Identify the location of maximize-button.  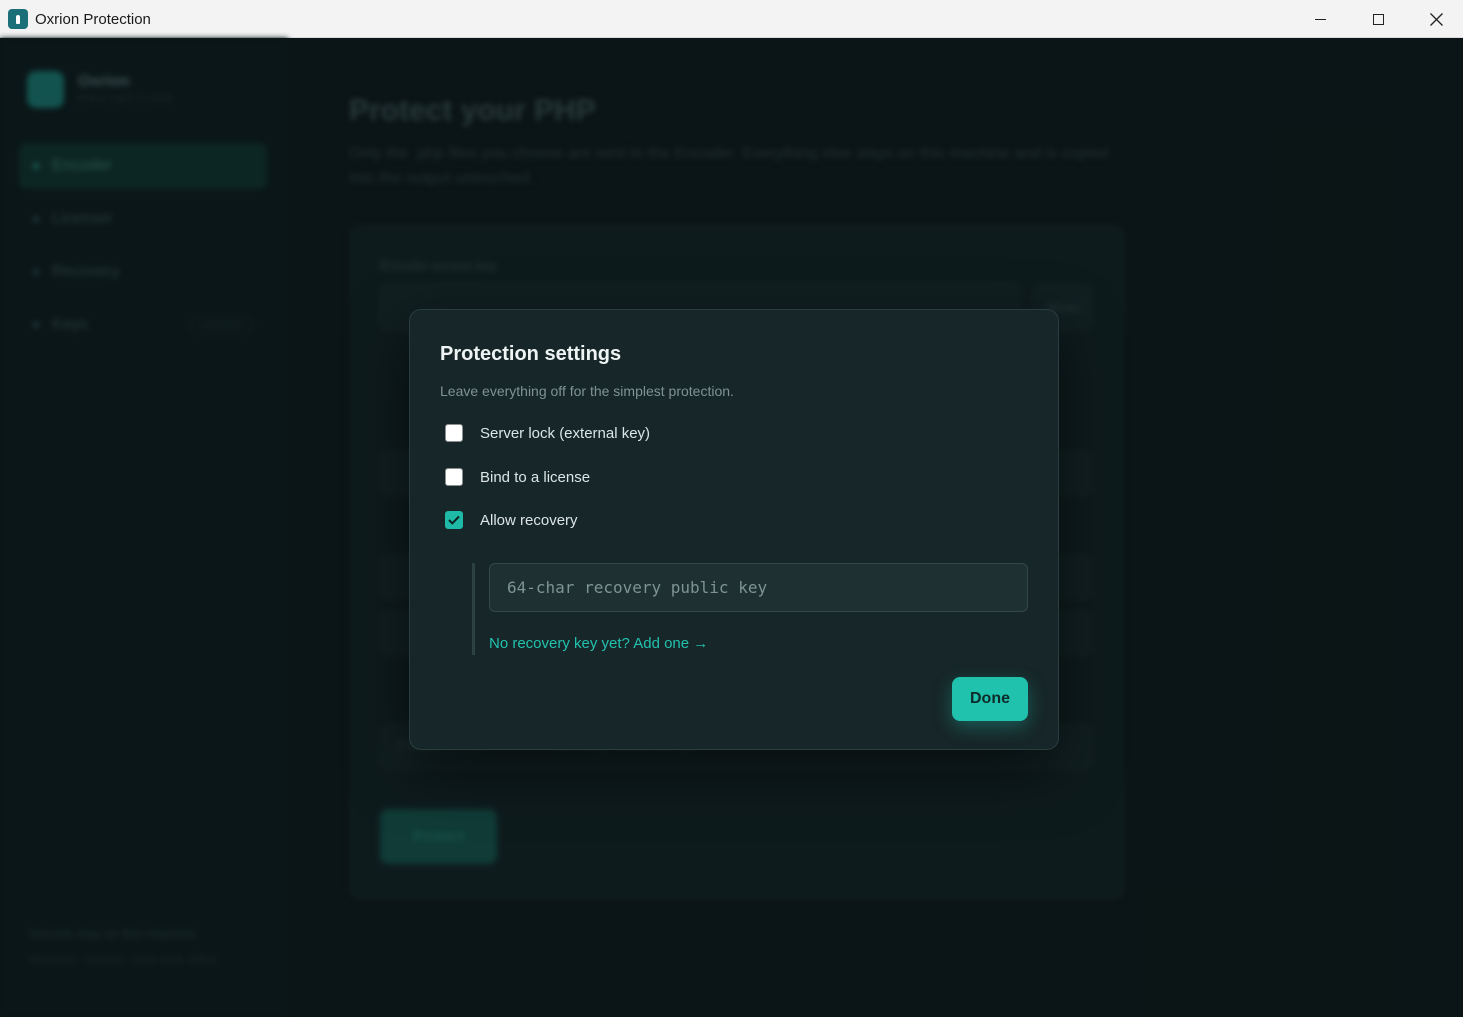
(1378, 19).